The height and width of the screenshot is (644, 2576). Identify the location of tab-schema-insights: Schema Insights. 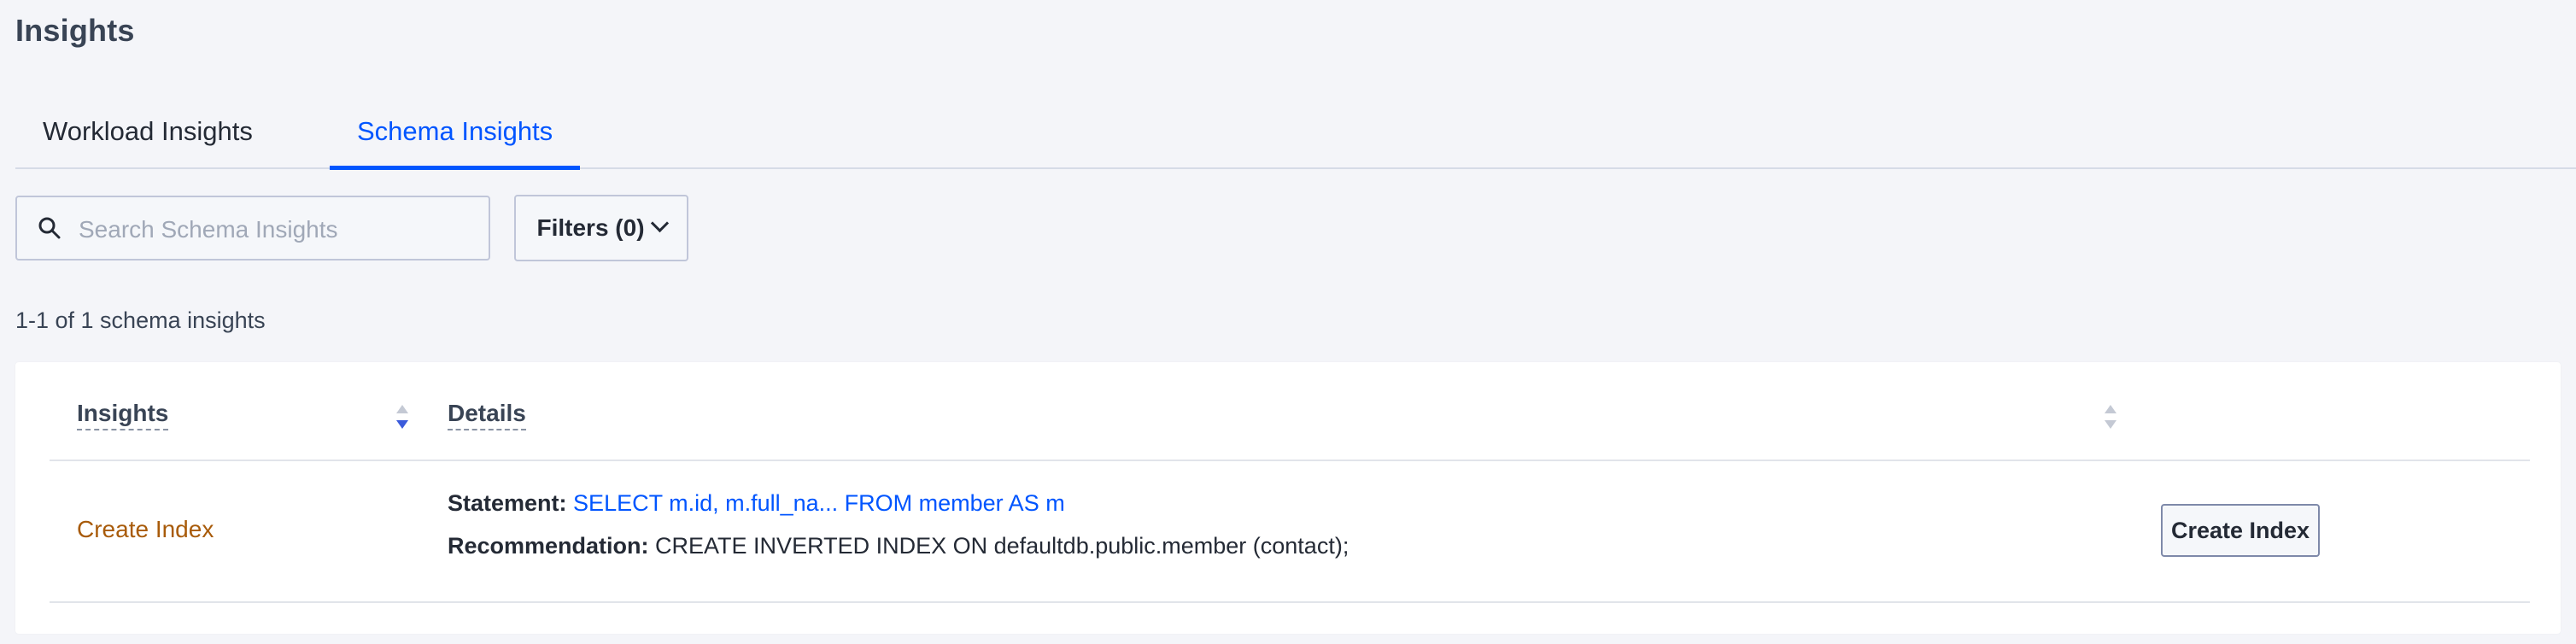
(455, 139).